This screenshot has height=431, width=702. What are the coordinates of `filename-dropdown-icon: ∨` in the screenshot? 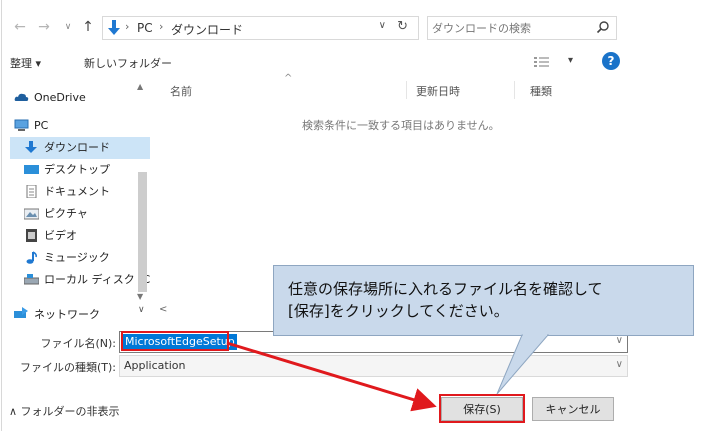 It's located at (619, 340).